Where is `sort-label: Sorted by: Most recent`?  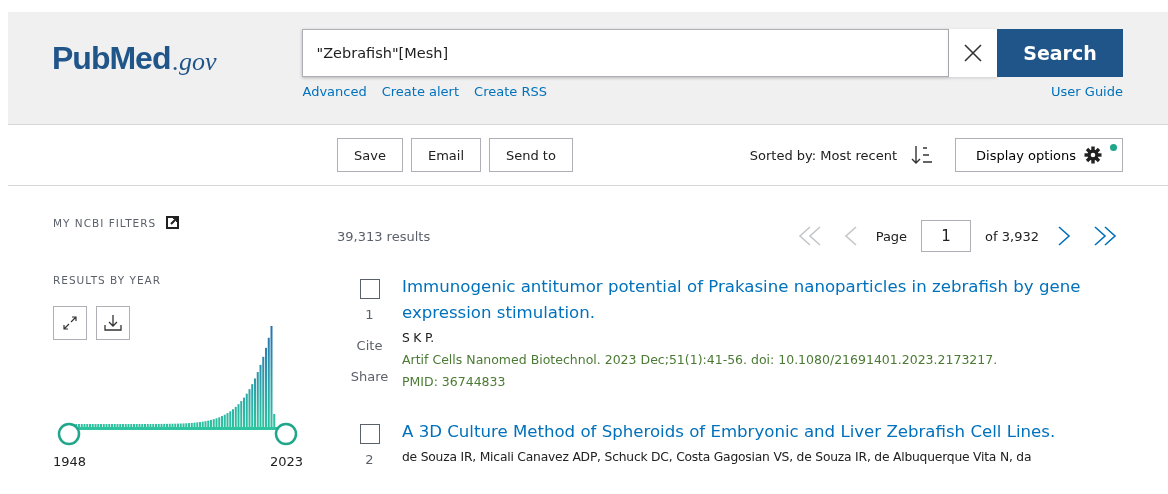 sort-label: Sorted by: Most recent is located at coordinates (823, 155).